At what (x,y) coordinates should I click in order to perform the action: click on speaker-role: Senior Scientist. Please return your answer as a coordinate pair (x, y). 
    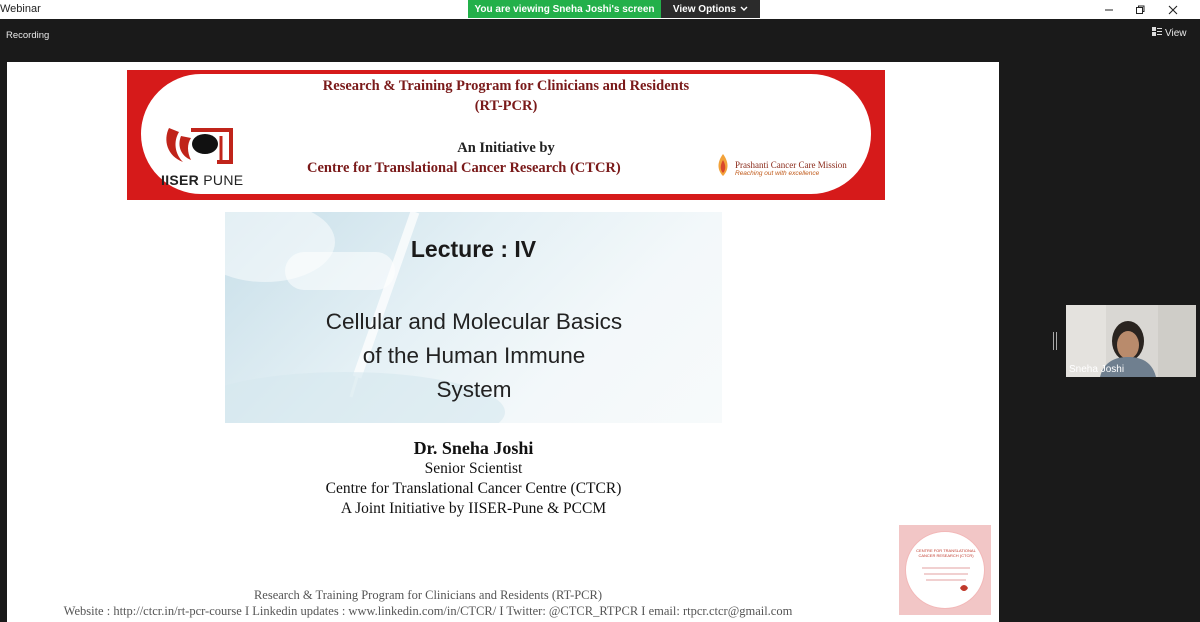
    Looking at the image, I should click on (473, 468).